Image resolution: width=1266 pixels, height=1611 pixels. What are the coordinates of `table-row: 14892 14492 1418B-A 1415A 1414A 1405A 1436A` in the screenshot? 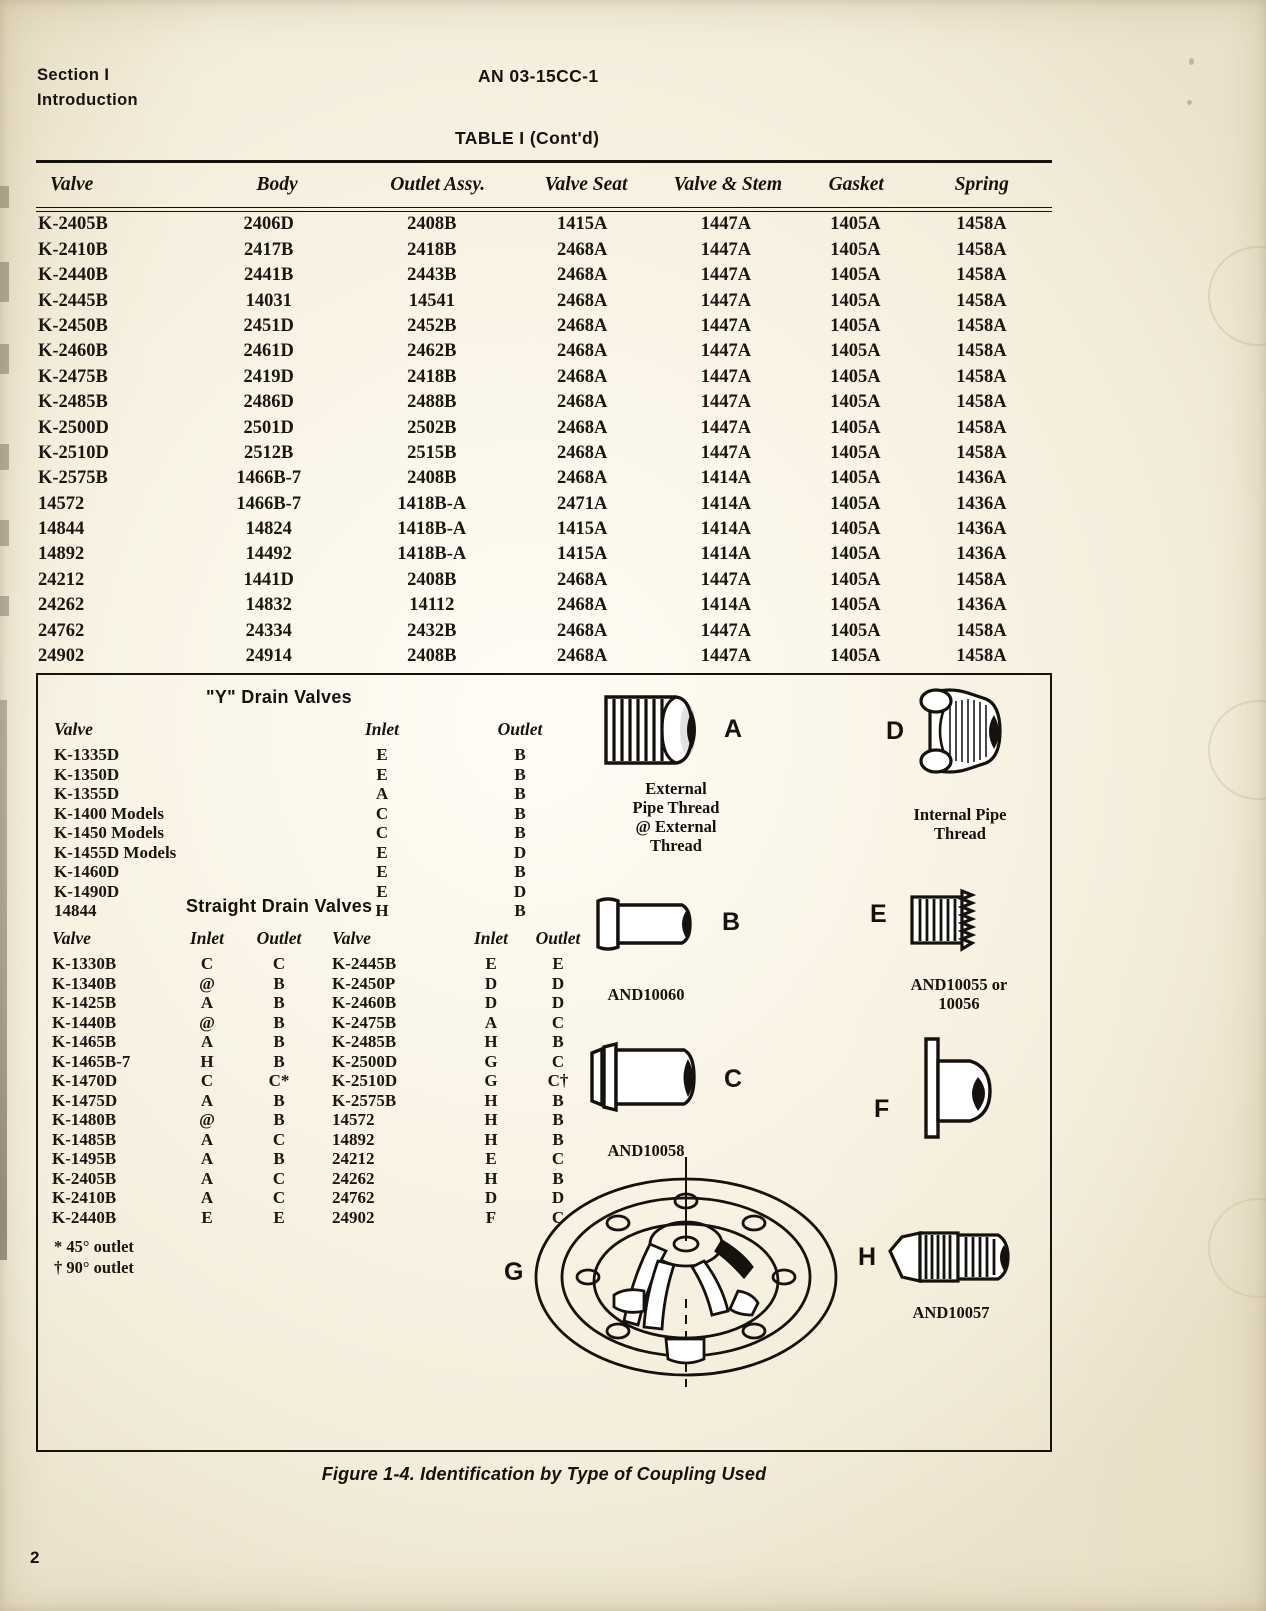 It's located at (544, 554).